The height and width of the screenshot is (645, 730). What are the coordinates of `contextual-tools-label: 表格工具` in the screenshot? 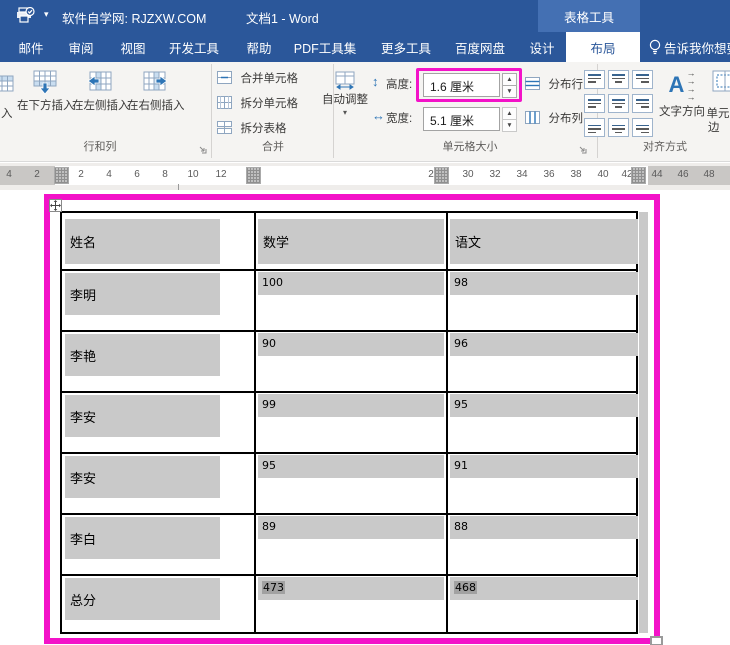 It's located at (588, 17).